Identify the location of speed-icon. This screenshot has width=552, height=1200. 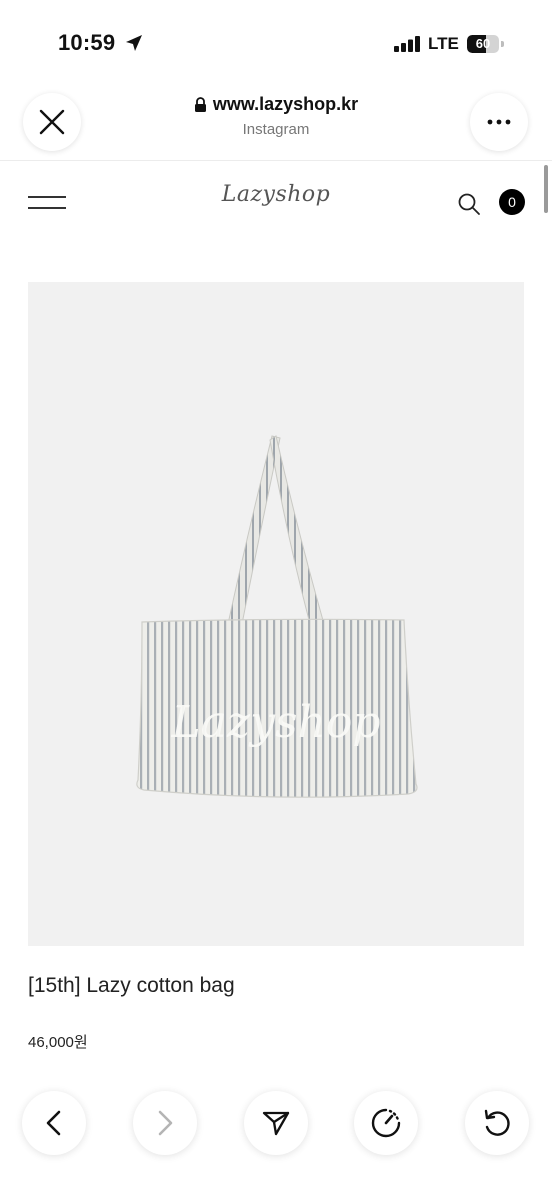
(386, 1123).